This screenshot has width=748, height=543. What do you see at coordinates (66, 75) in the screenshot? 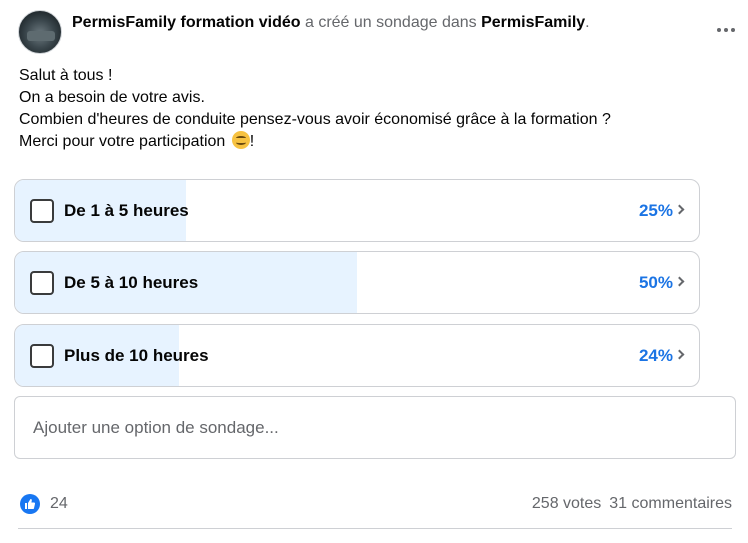
I see `post-line: Salut à tous !` at bounding box center [66, 75].